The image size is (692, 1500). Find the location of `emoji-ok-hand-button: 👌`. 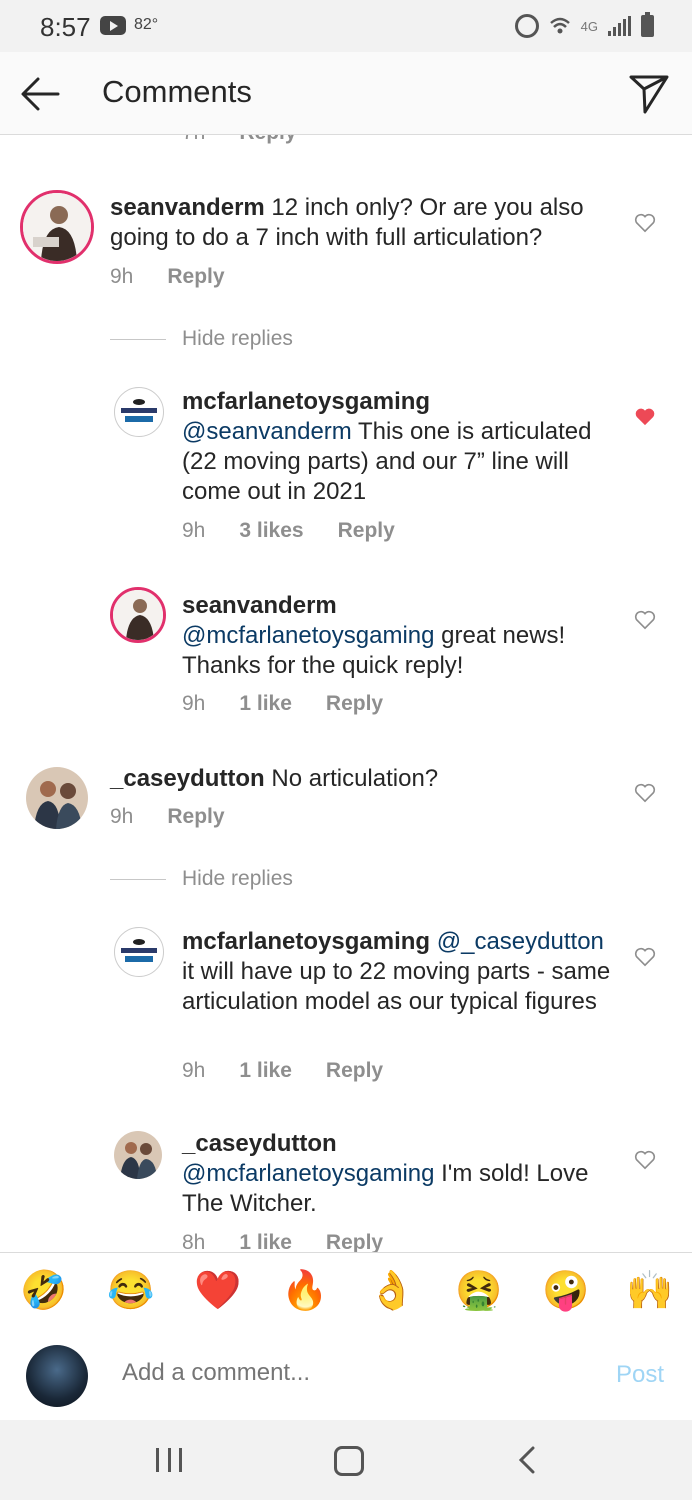

emoji-ok-hand-button: 👌 is located at coordinates (391, 1291).